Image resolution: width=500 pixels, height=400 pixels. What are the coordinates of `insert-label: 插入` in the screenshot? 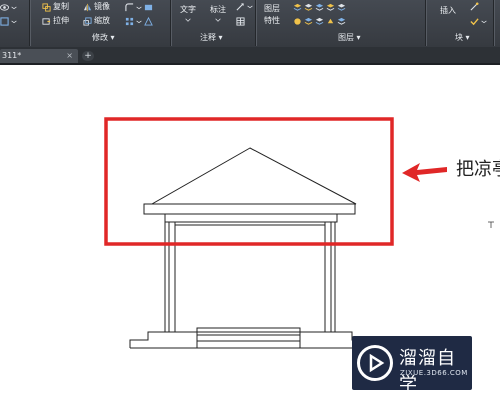 It's located at (448, 10).